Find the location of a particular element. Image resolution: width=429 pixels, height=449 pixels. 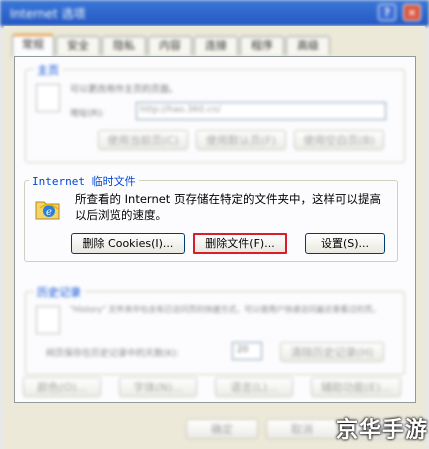

ok-button: 确定 is located at coordinates (222, 429).